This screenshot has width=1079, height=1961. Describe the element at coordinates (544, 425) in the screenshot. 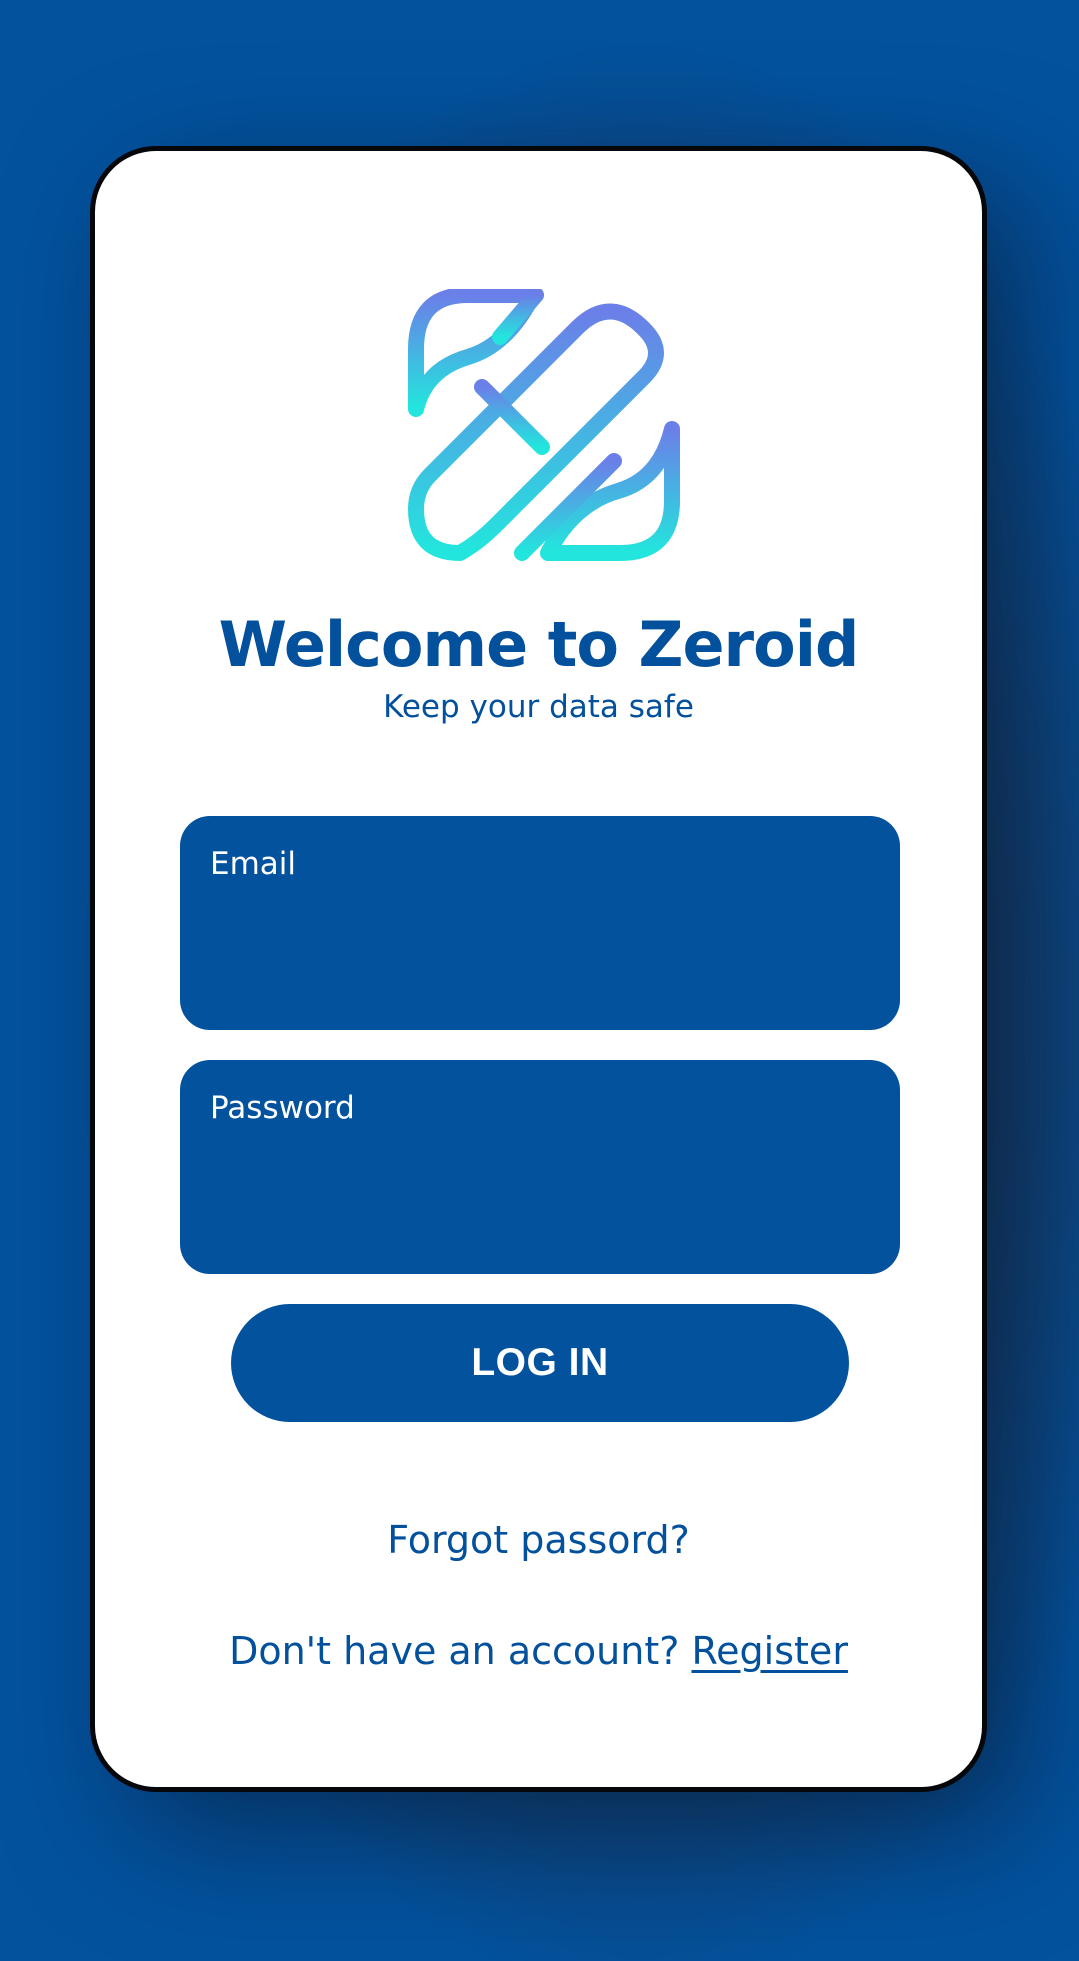

I see `zeroid-logo-icon` at that location.